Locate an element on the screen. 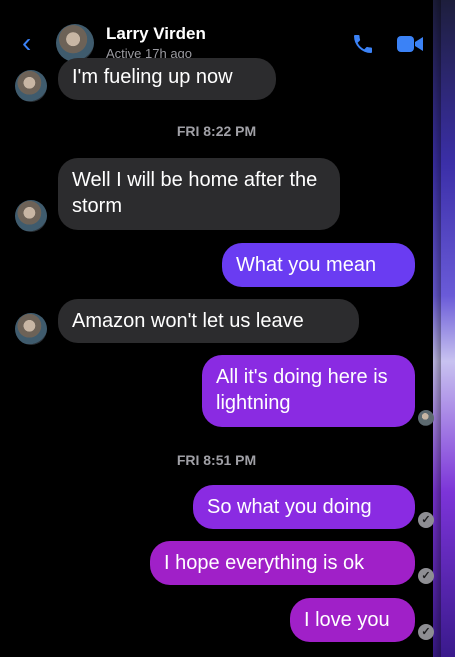 This screenshot has width=455, height=657. message-bubble-outgoing: I hope everything is ok is located at coordinates (282, 563).